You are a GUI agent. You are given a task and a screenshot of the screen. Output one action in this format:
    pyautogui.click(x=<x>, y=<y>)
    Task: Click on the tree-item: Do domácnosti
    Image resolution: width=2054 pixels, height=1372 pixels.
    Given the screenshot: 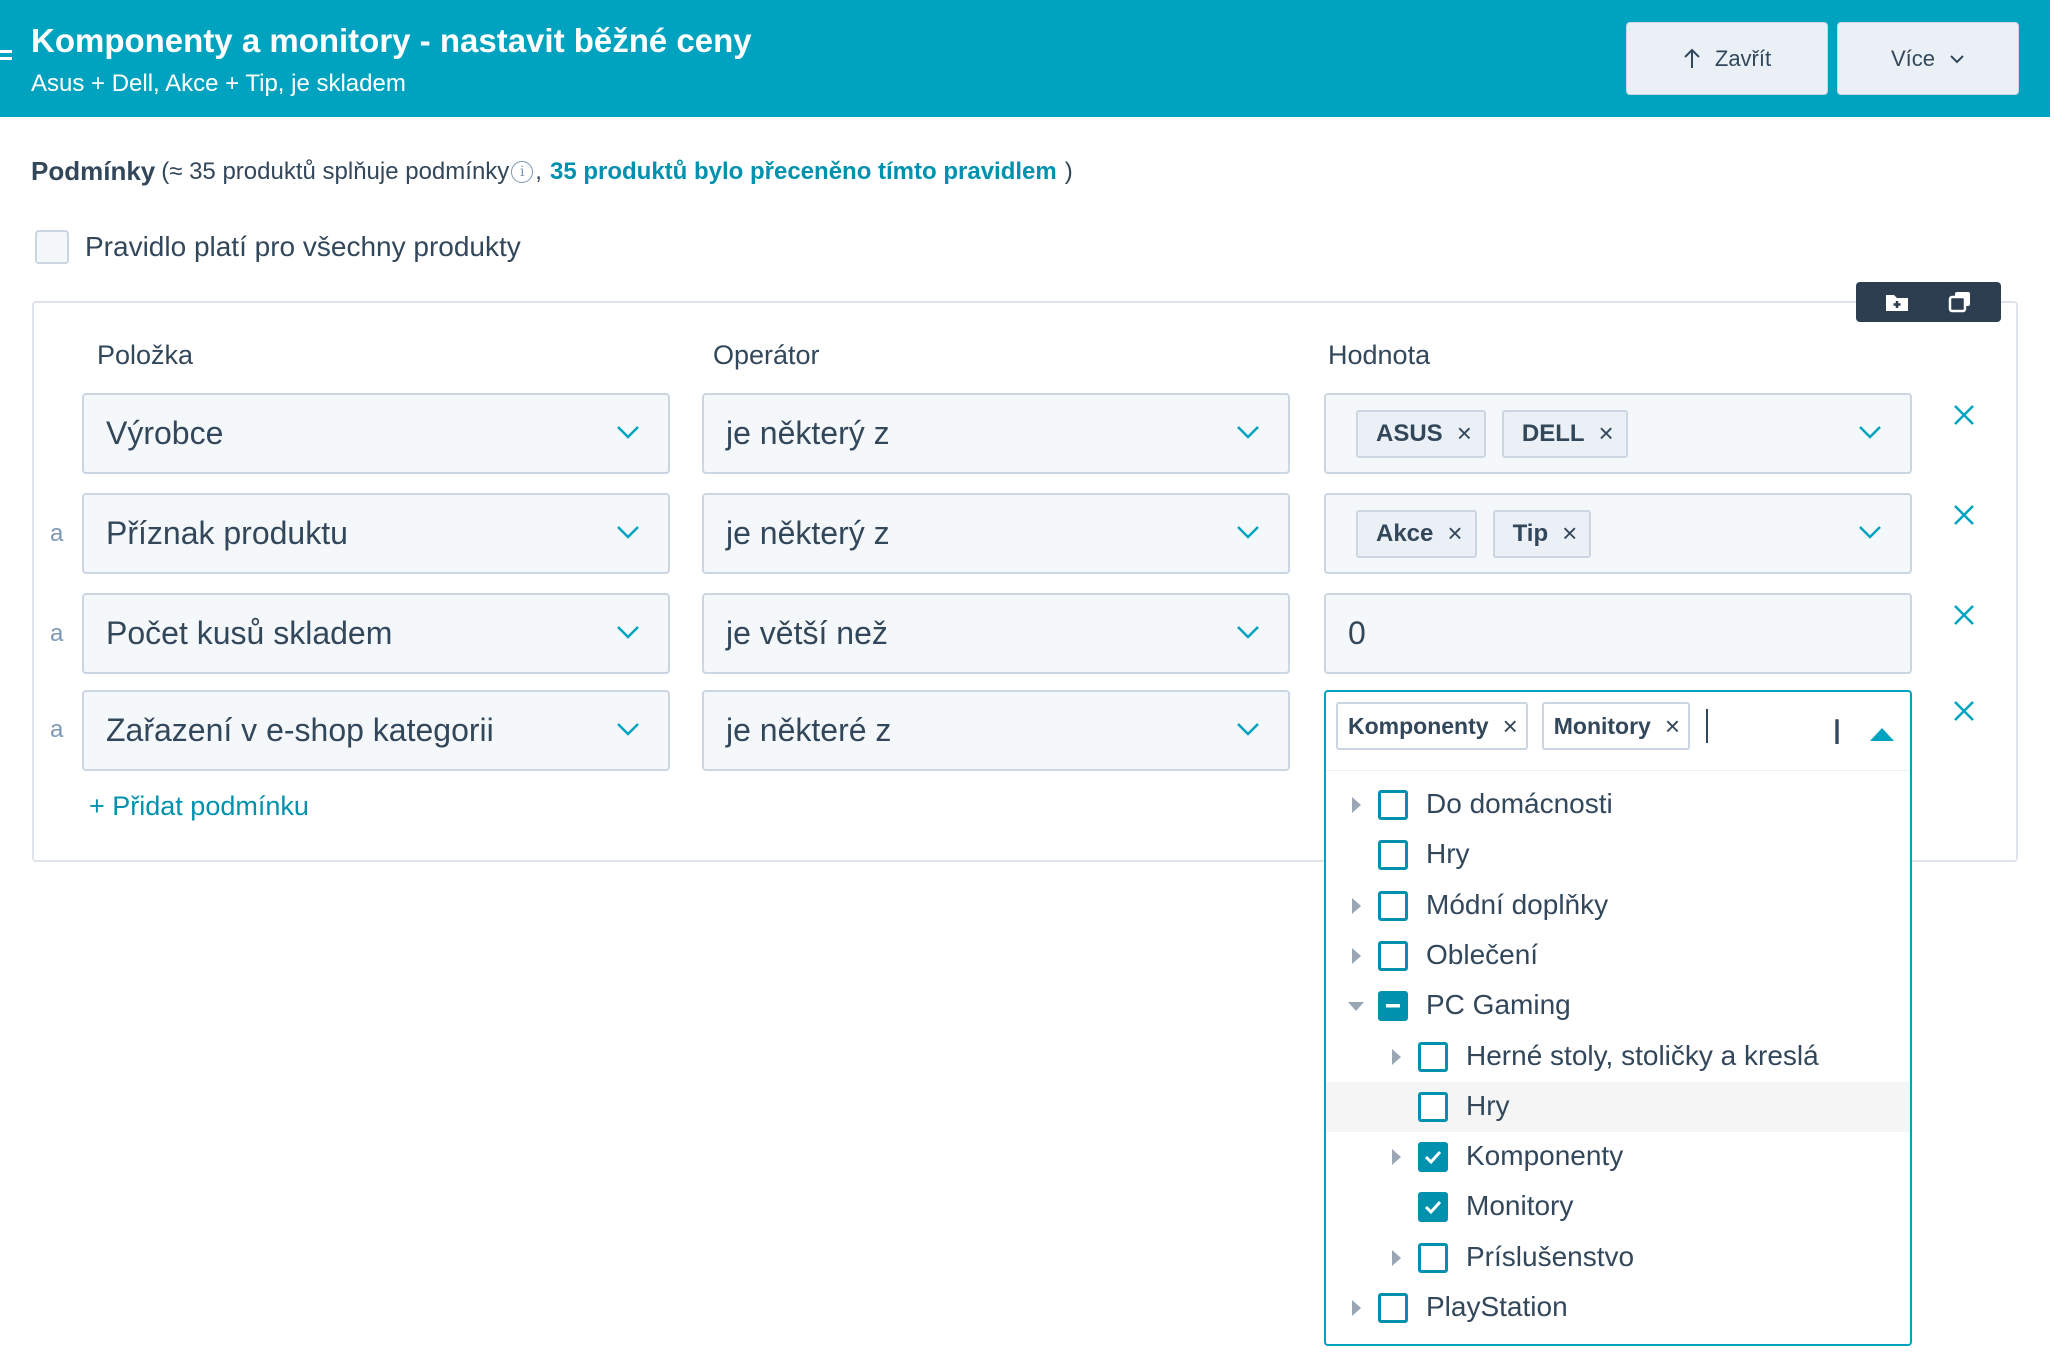 What is the action you would take?
    pyautogui.click(x=1618, y=805)
    